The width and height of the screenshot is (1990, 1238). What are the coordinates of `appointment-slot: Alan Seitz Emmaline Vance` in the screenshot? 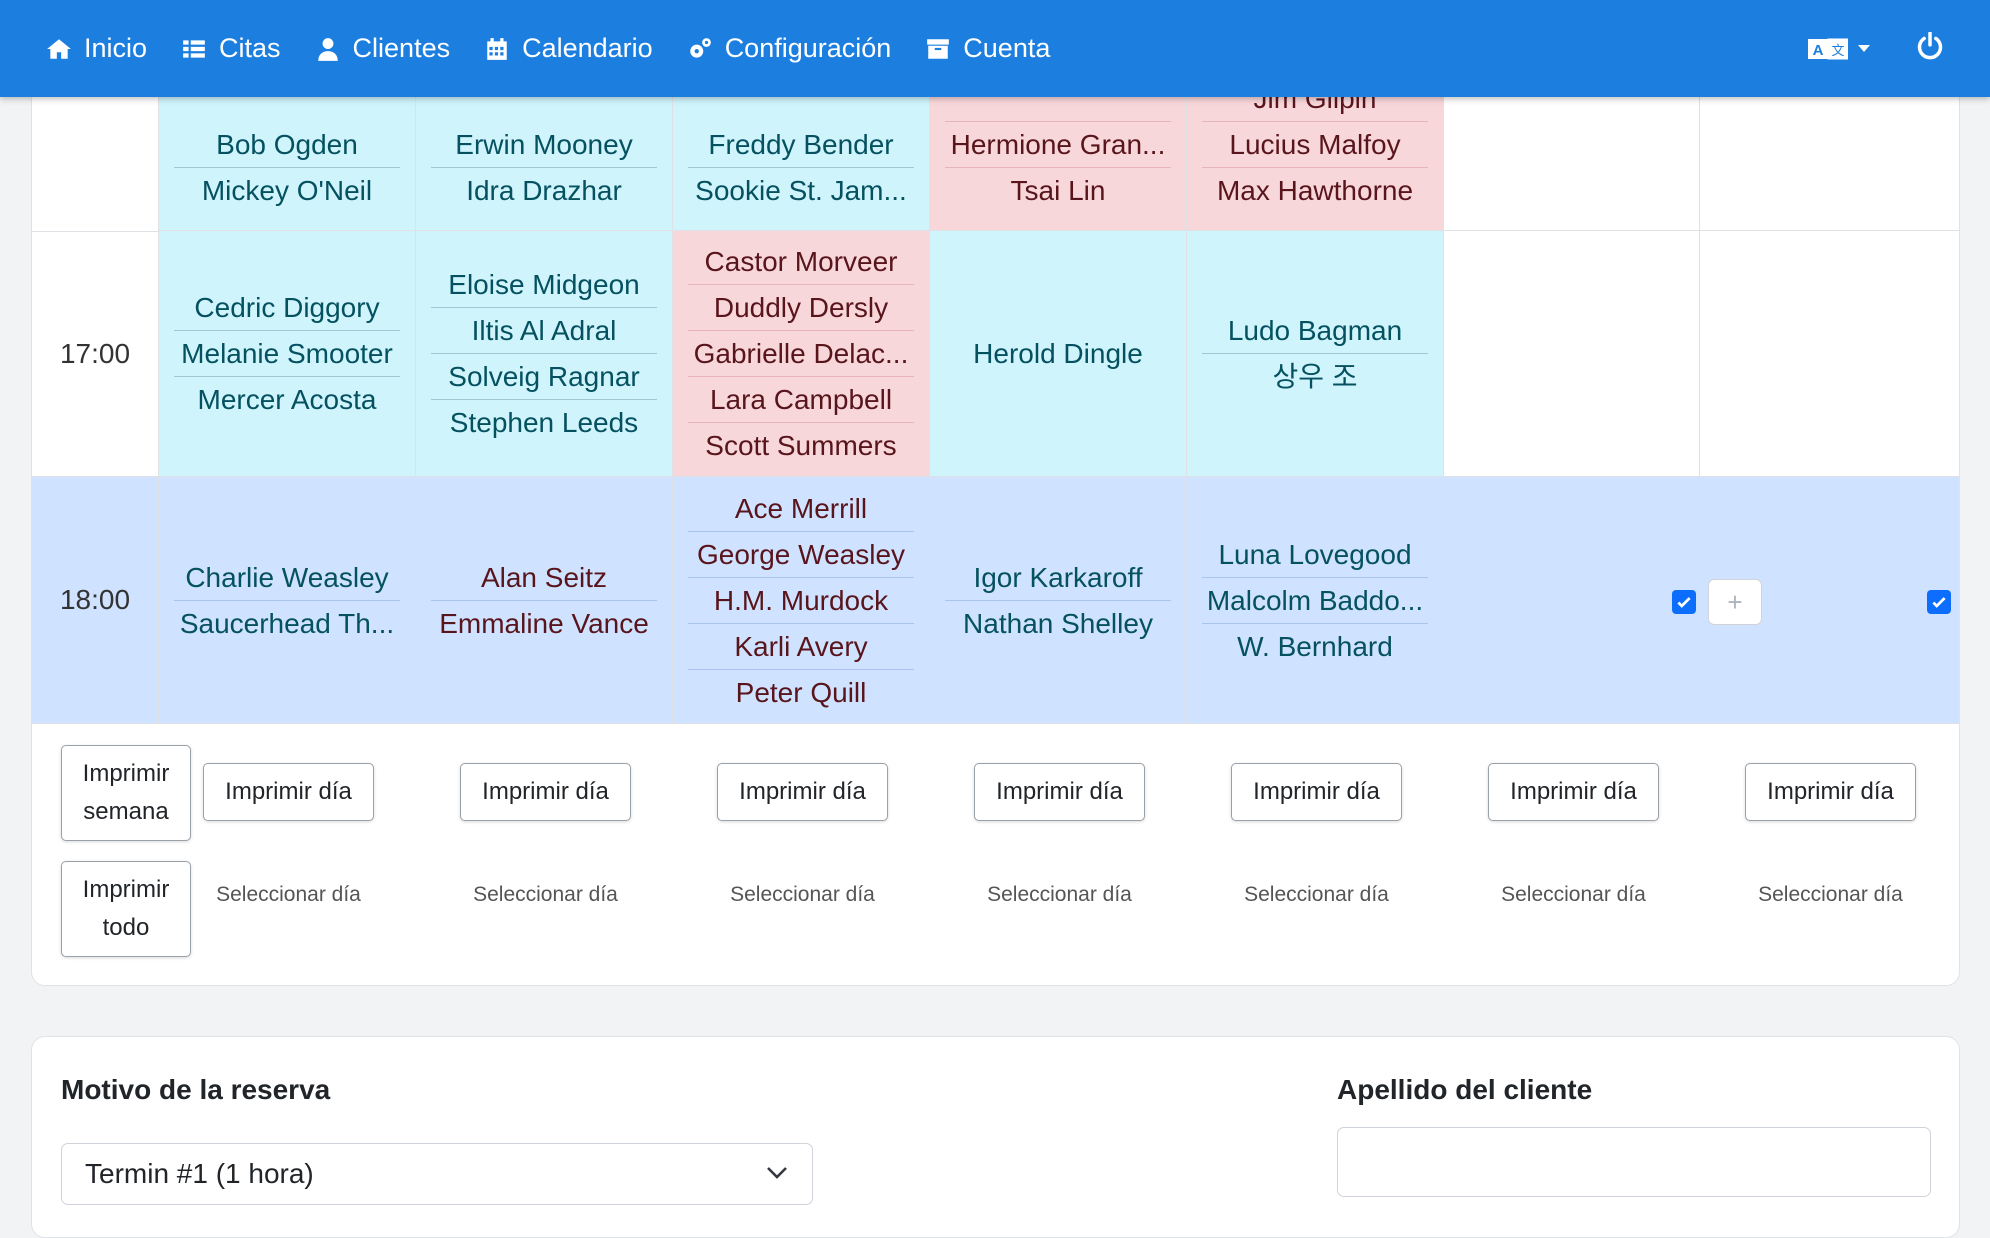 It's located at (544, 600).